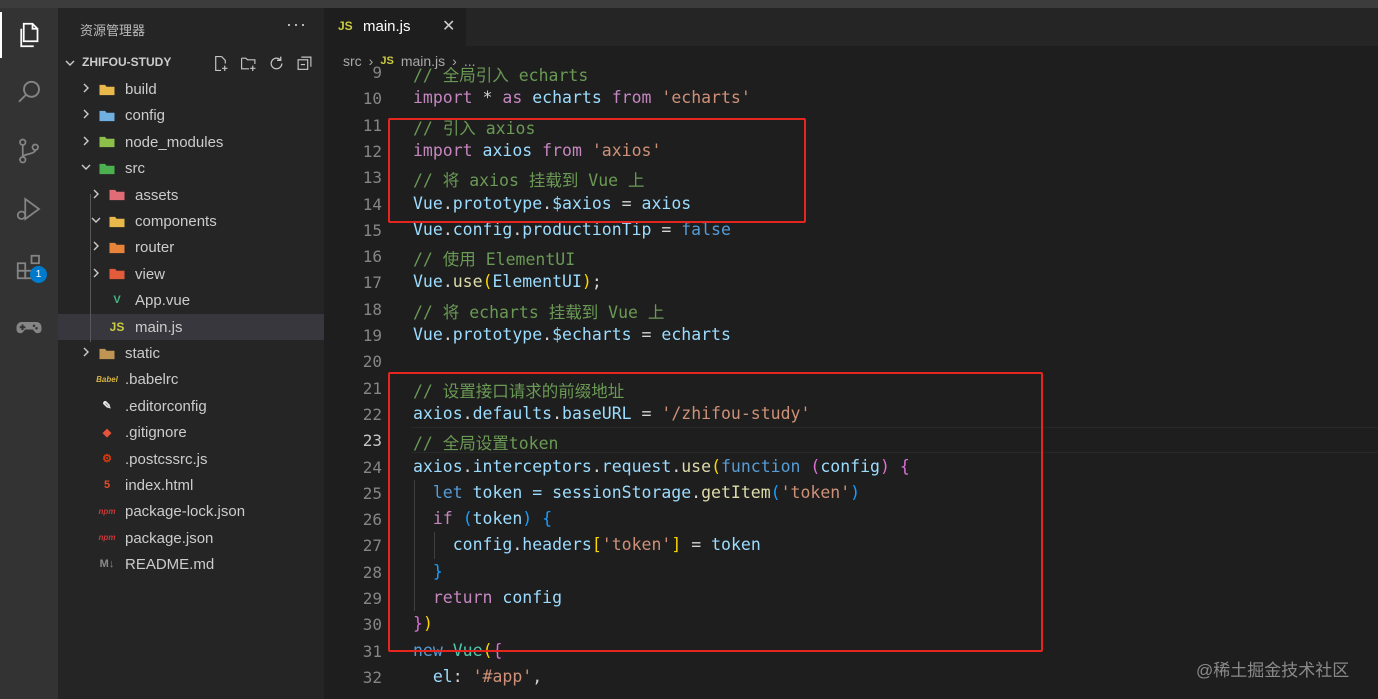 This screenshot has width=1378, height=699. Describe the element at coordinates (191, 274) in the screenshot. I see `tree-item: view` at that location.